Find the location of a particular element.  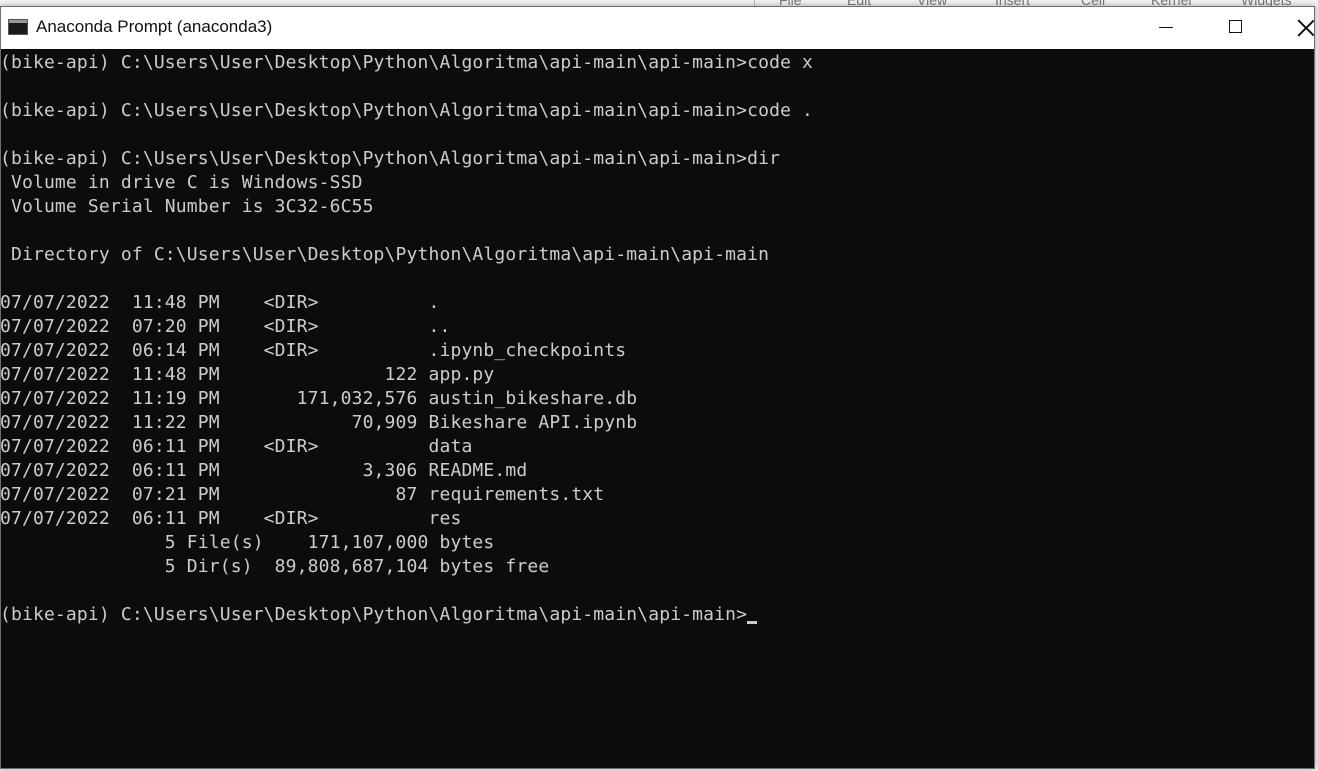

close-icon is located at coordinates (1306, 28).